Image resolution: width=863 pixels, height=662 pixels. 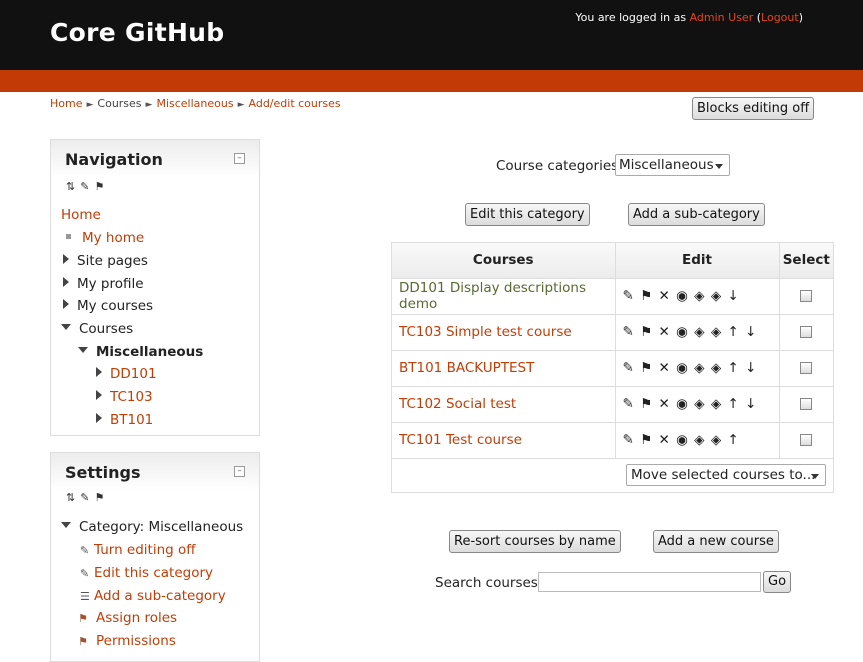 What do you see at coordinates (295, 103) in the screenshot?
I see `breadcrumb-add-edit-courses: Add/edit courses` at bounding box center [295, 103].